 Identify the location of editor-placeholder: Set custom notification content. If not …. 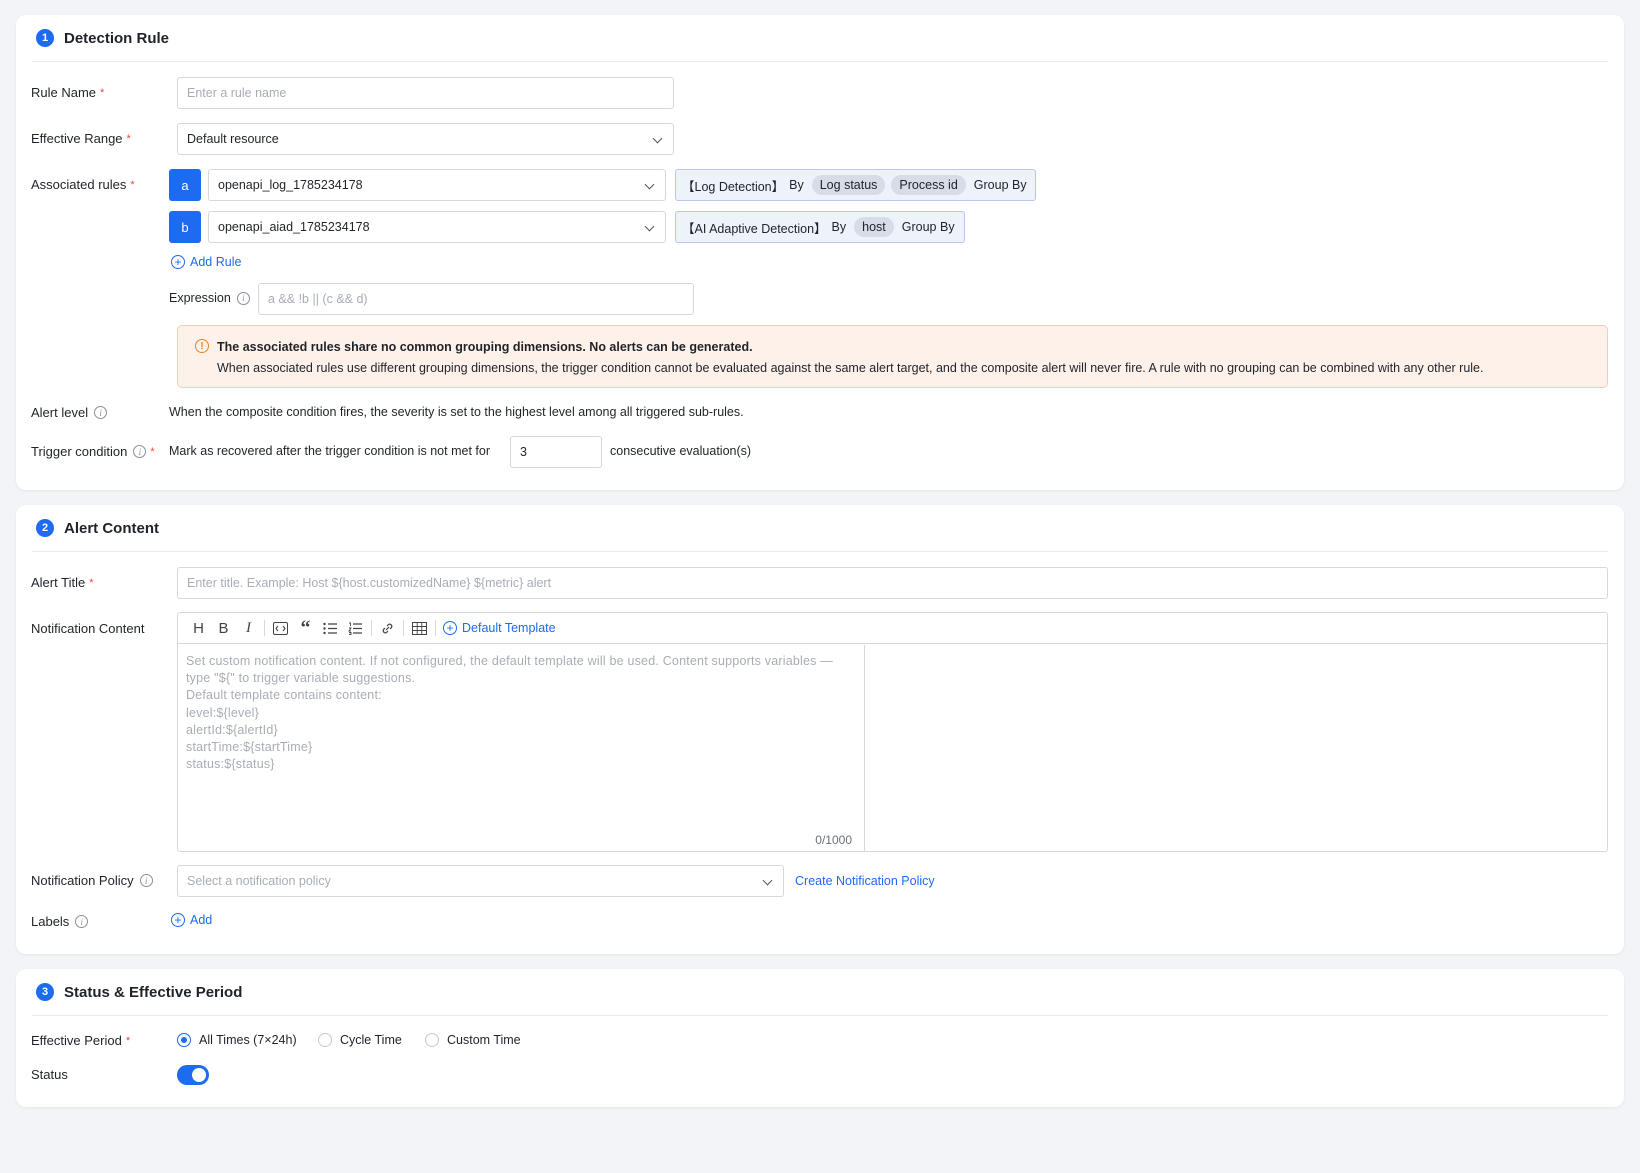
(509, 713).